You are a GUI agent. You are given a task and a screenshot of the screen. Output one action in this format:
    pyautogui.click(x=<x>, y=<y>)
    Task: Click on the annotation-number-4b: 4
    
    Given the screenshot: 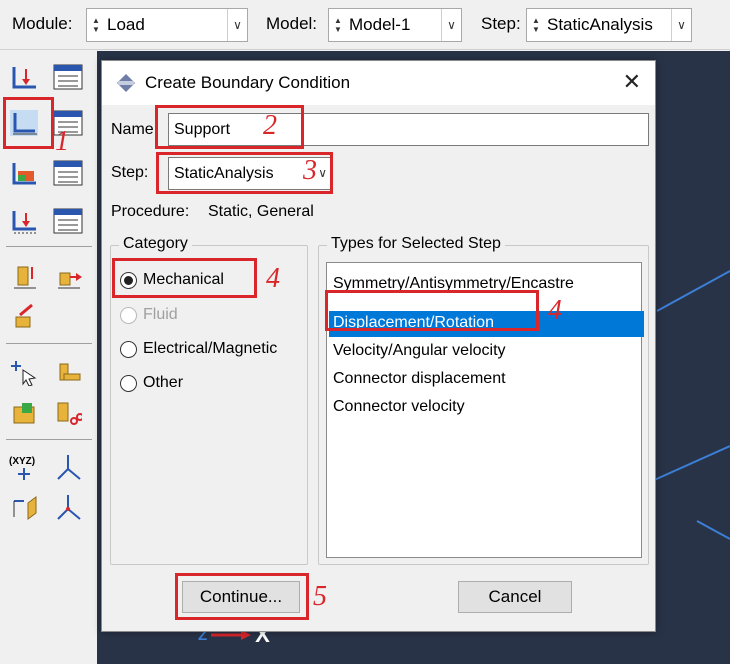 What is the action you would take?
    pyautogui.click(x=555, y=310)
    